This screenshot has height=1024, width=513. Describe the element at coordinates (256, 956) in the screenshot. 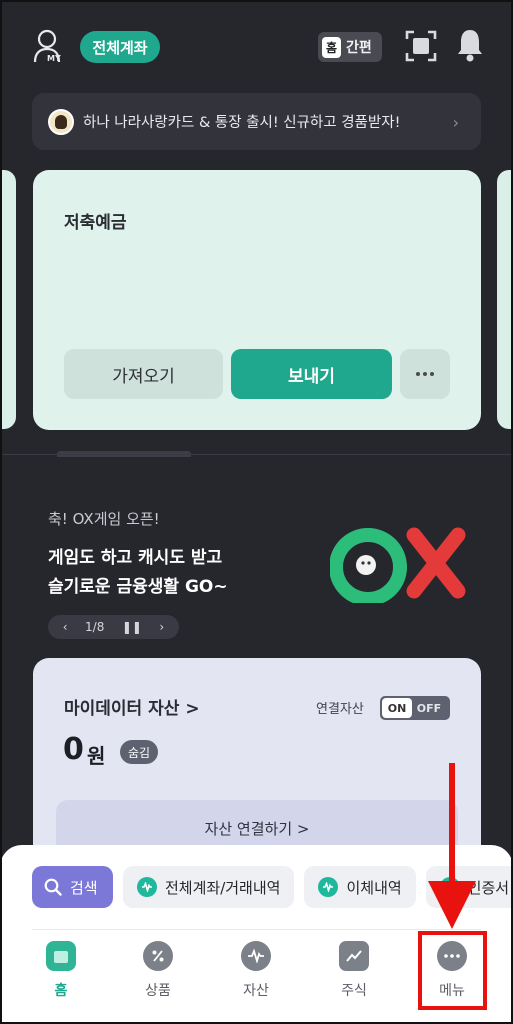

I see `pulse-icon` at that location.